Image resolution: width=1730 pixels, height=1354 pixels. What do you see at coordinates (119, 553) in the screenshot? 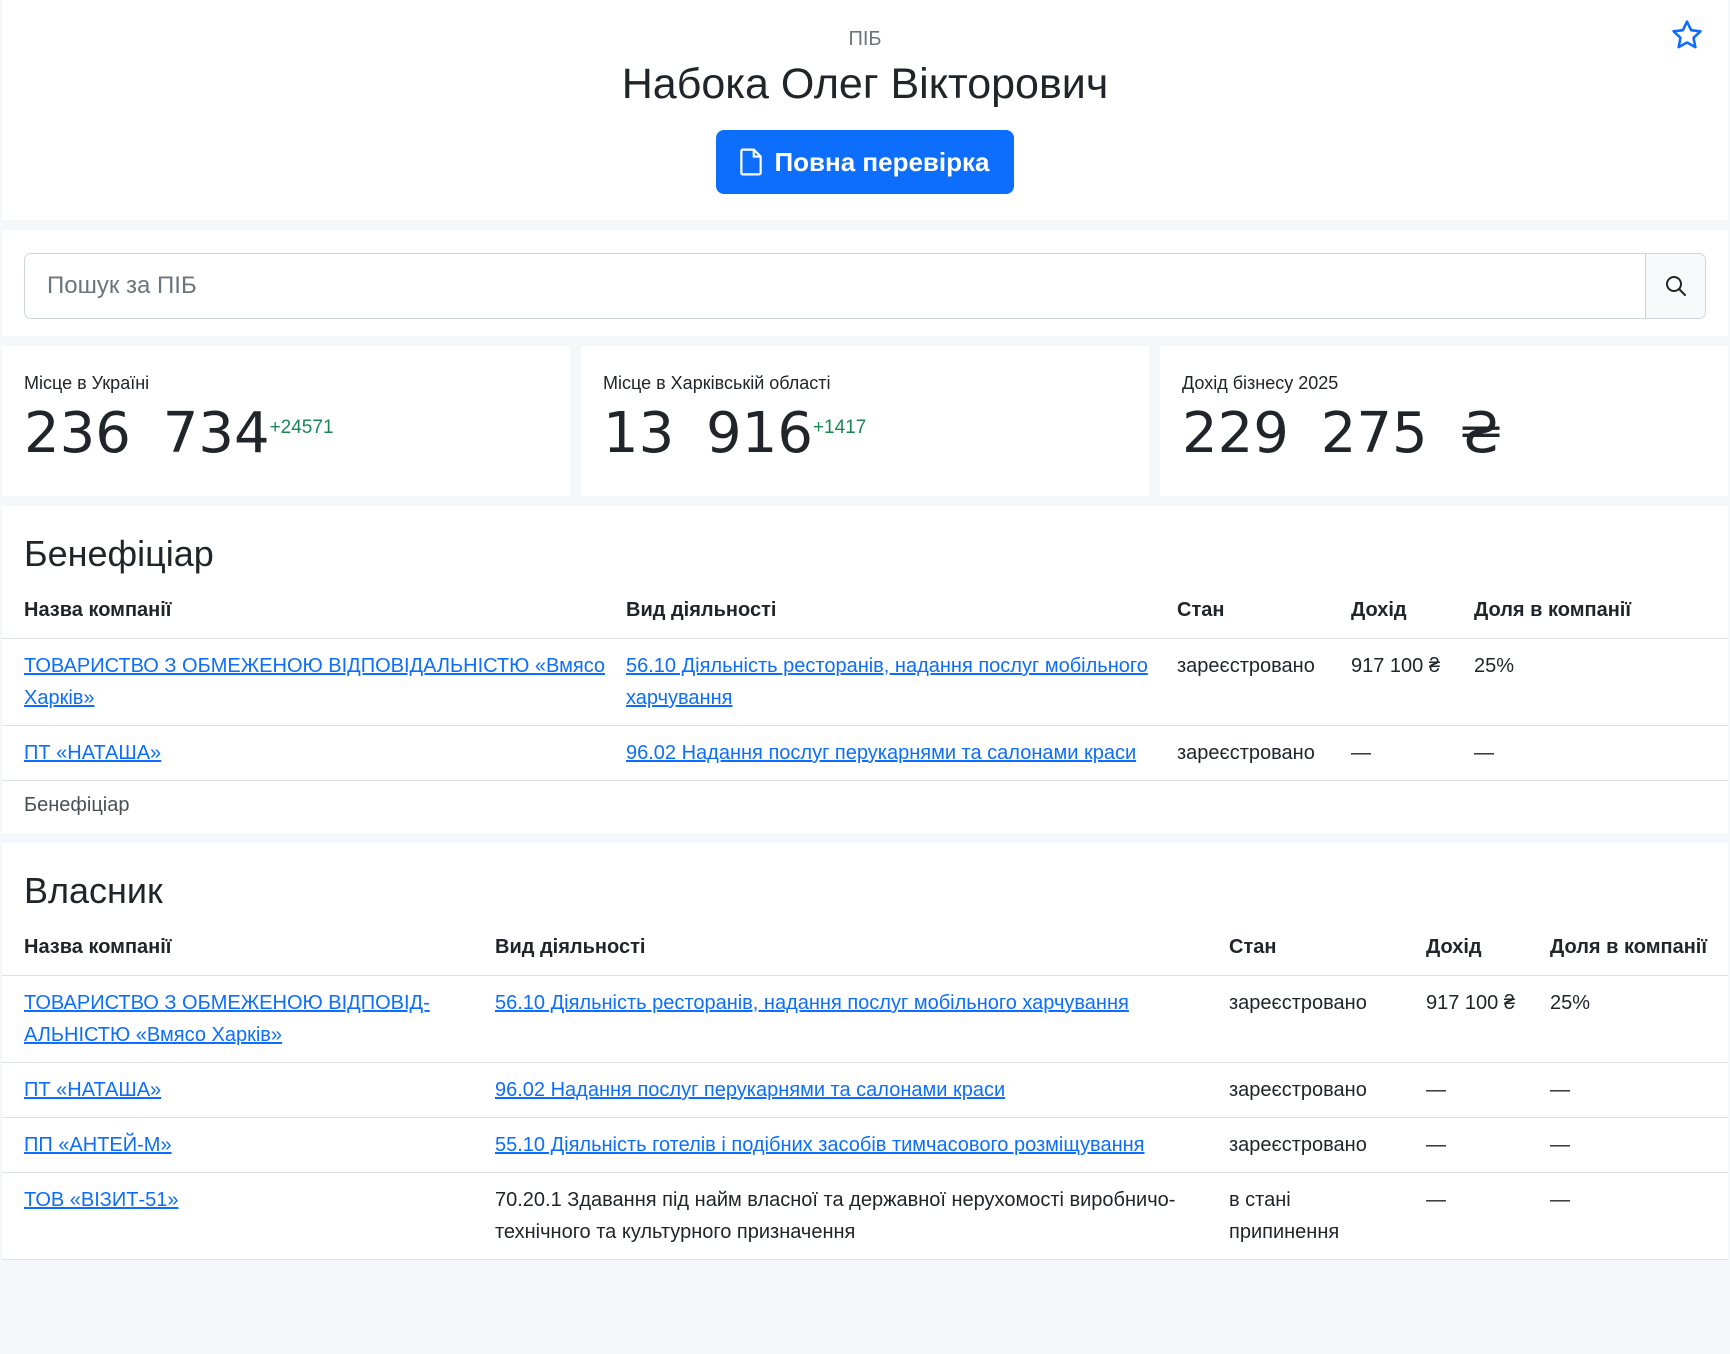
I see `section-title: Бенефіціар` at bounding box center [119, 553].